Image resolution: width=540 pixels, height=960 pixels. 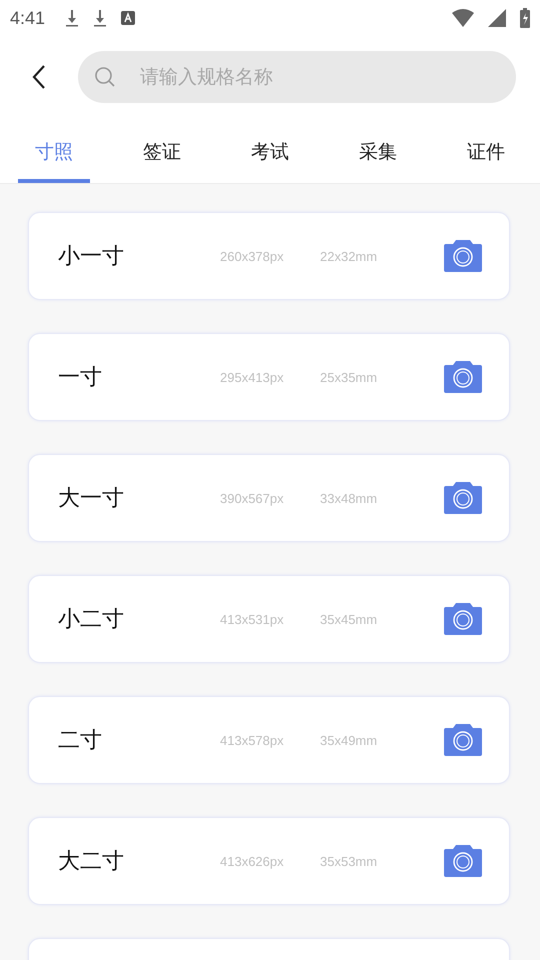 What do you see at coordinates (28, 18) in the screenshot?
I see `status-time: 4:41` at bounding box center [28, 18].